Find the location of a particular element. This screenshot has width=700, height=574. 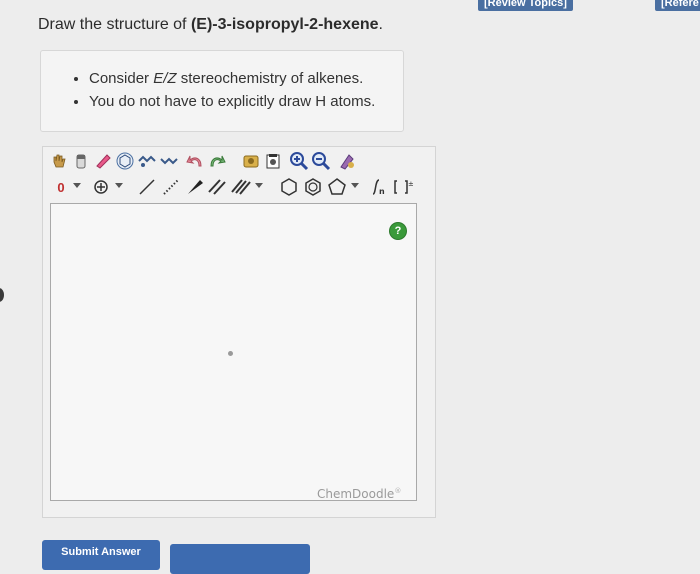

canvas-center-dot is located at coordinates (230, 353).